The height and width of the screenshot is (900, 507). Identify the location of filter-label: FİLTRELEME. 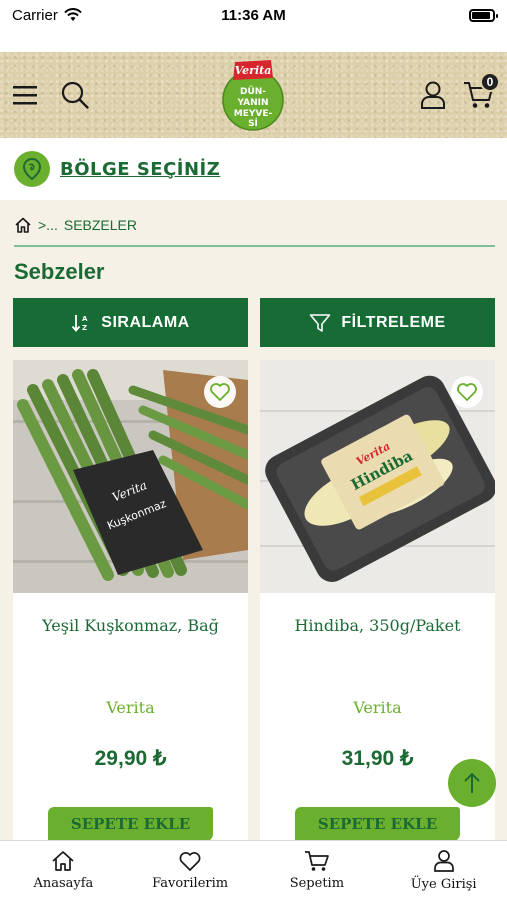
(393, 322).